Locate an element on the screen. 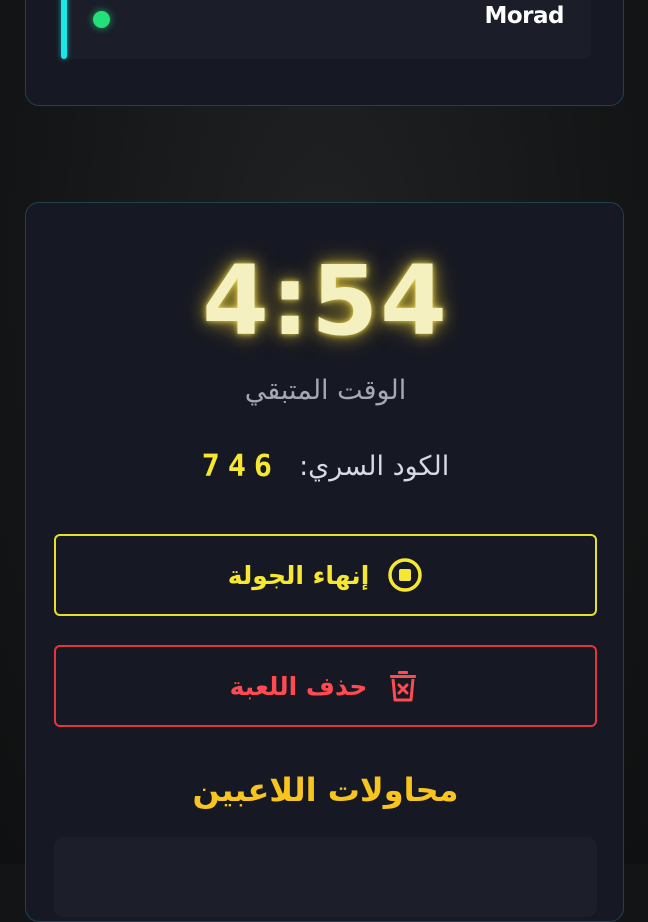 This screenshot has width=648, height=922. player-row: Morad is located at coordinates (326, 29).